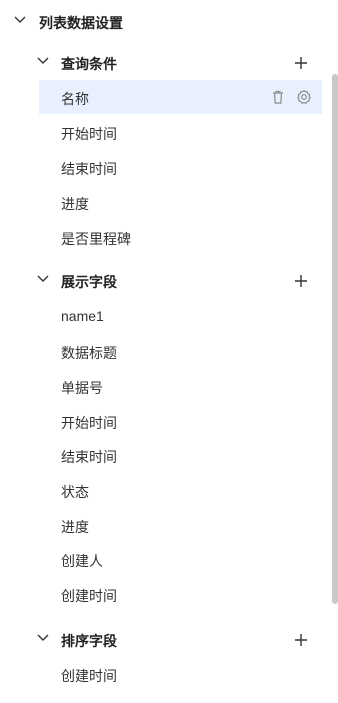 This screenshot has height=703, width=338. Describe the element at coordinates (89, 641) in the screenshot. I see `section-title: 排序字段` at that location.